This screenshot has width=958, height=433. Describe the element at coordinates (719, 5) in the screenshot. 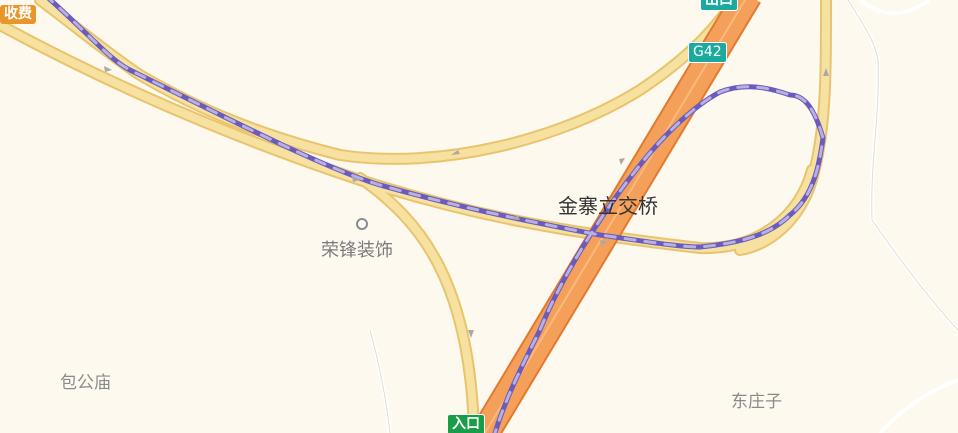

I see `exit-badge: 出口` at that location.